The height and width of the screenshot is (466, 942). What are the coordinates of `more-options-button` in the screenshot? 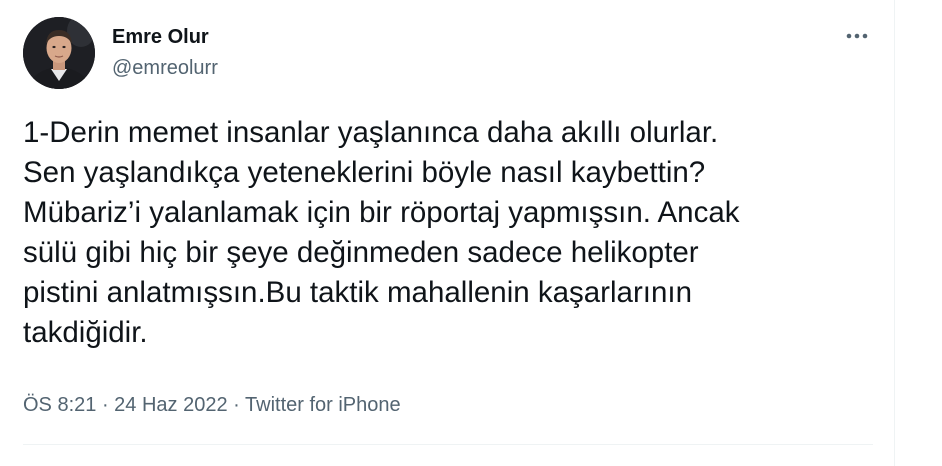 It's located at (857, 36).